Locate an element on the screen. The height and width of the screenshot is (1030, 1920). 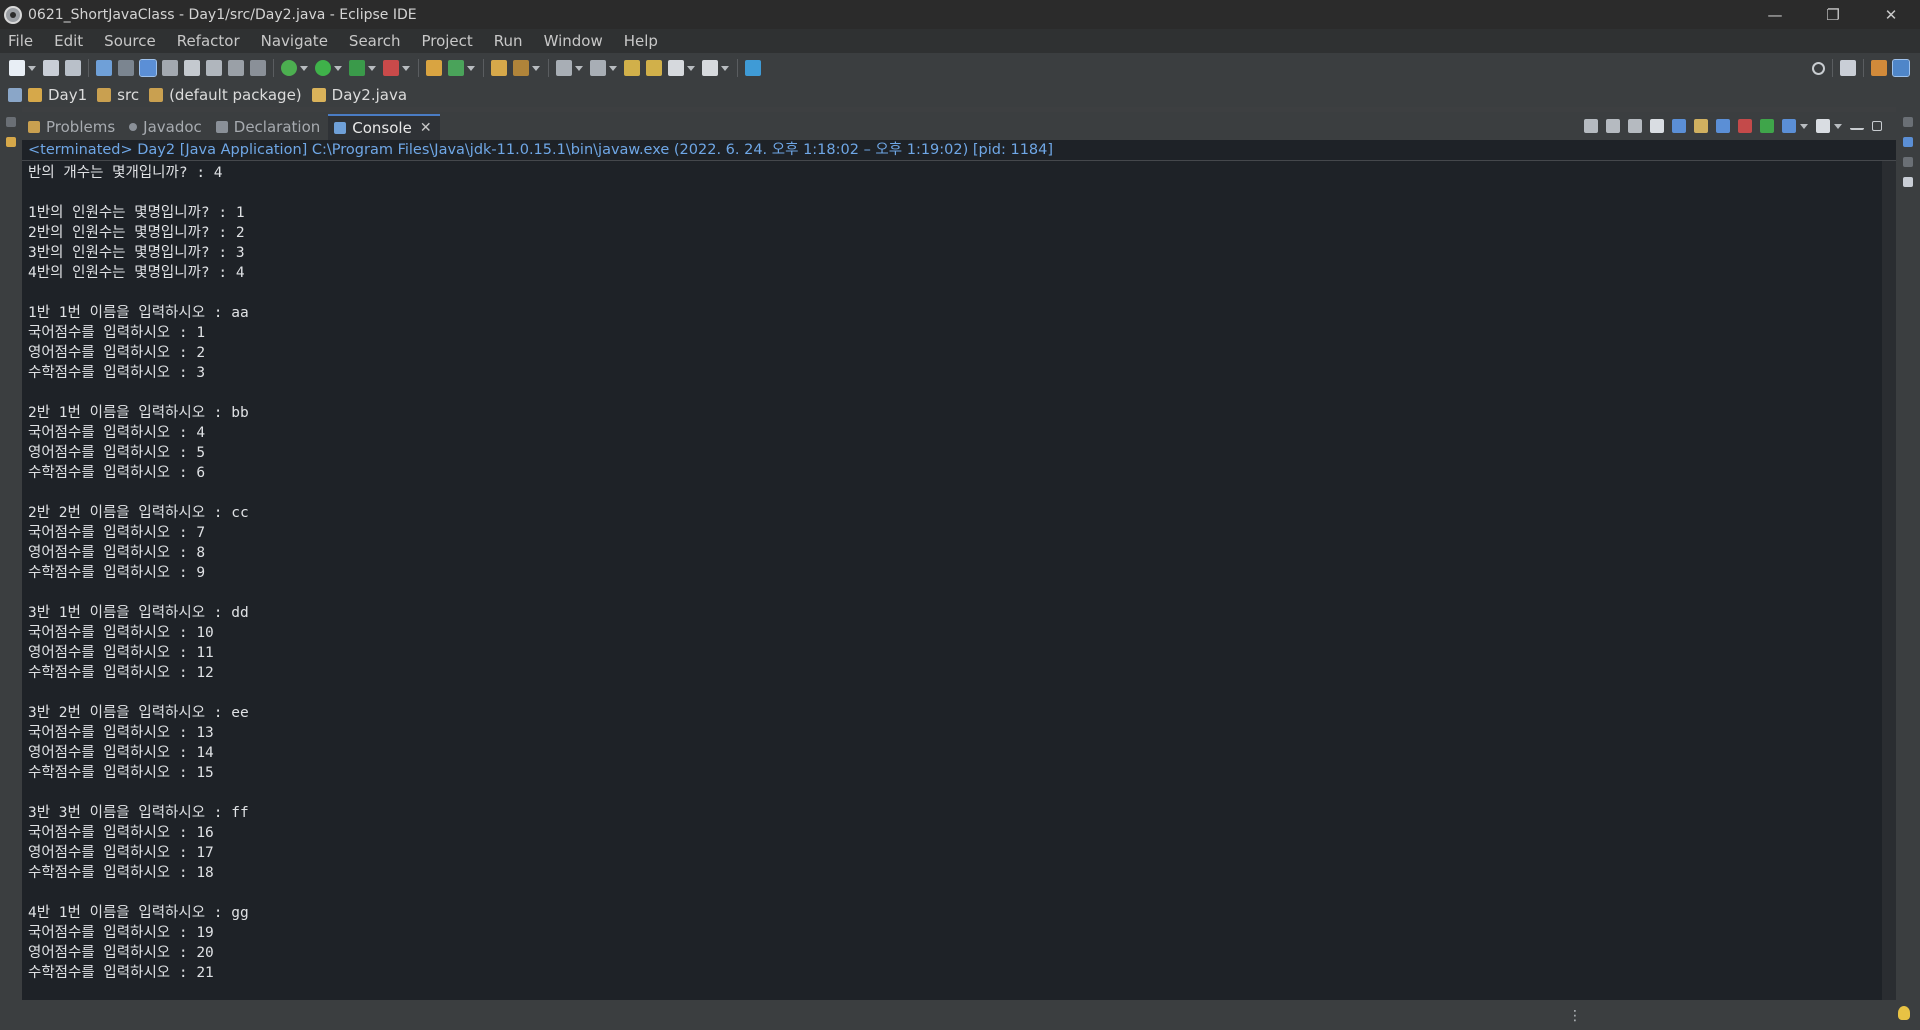
next-annotation-icon is located at coordinates (564, 68).